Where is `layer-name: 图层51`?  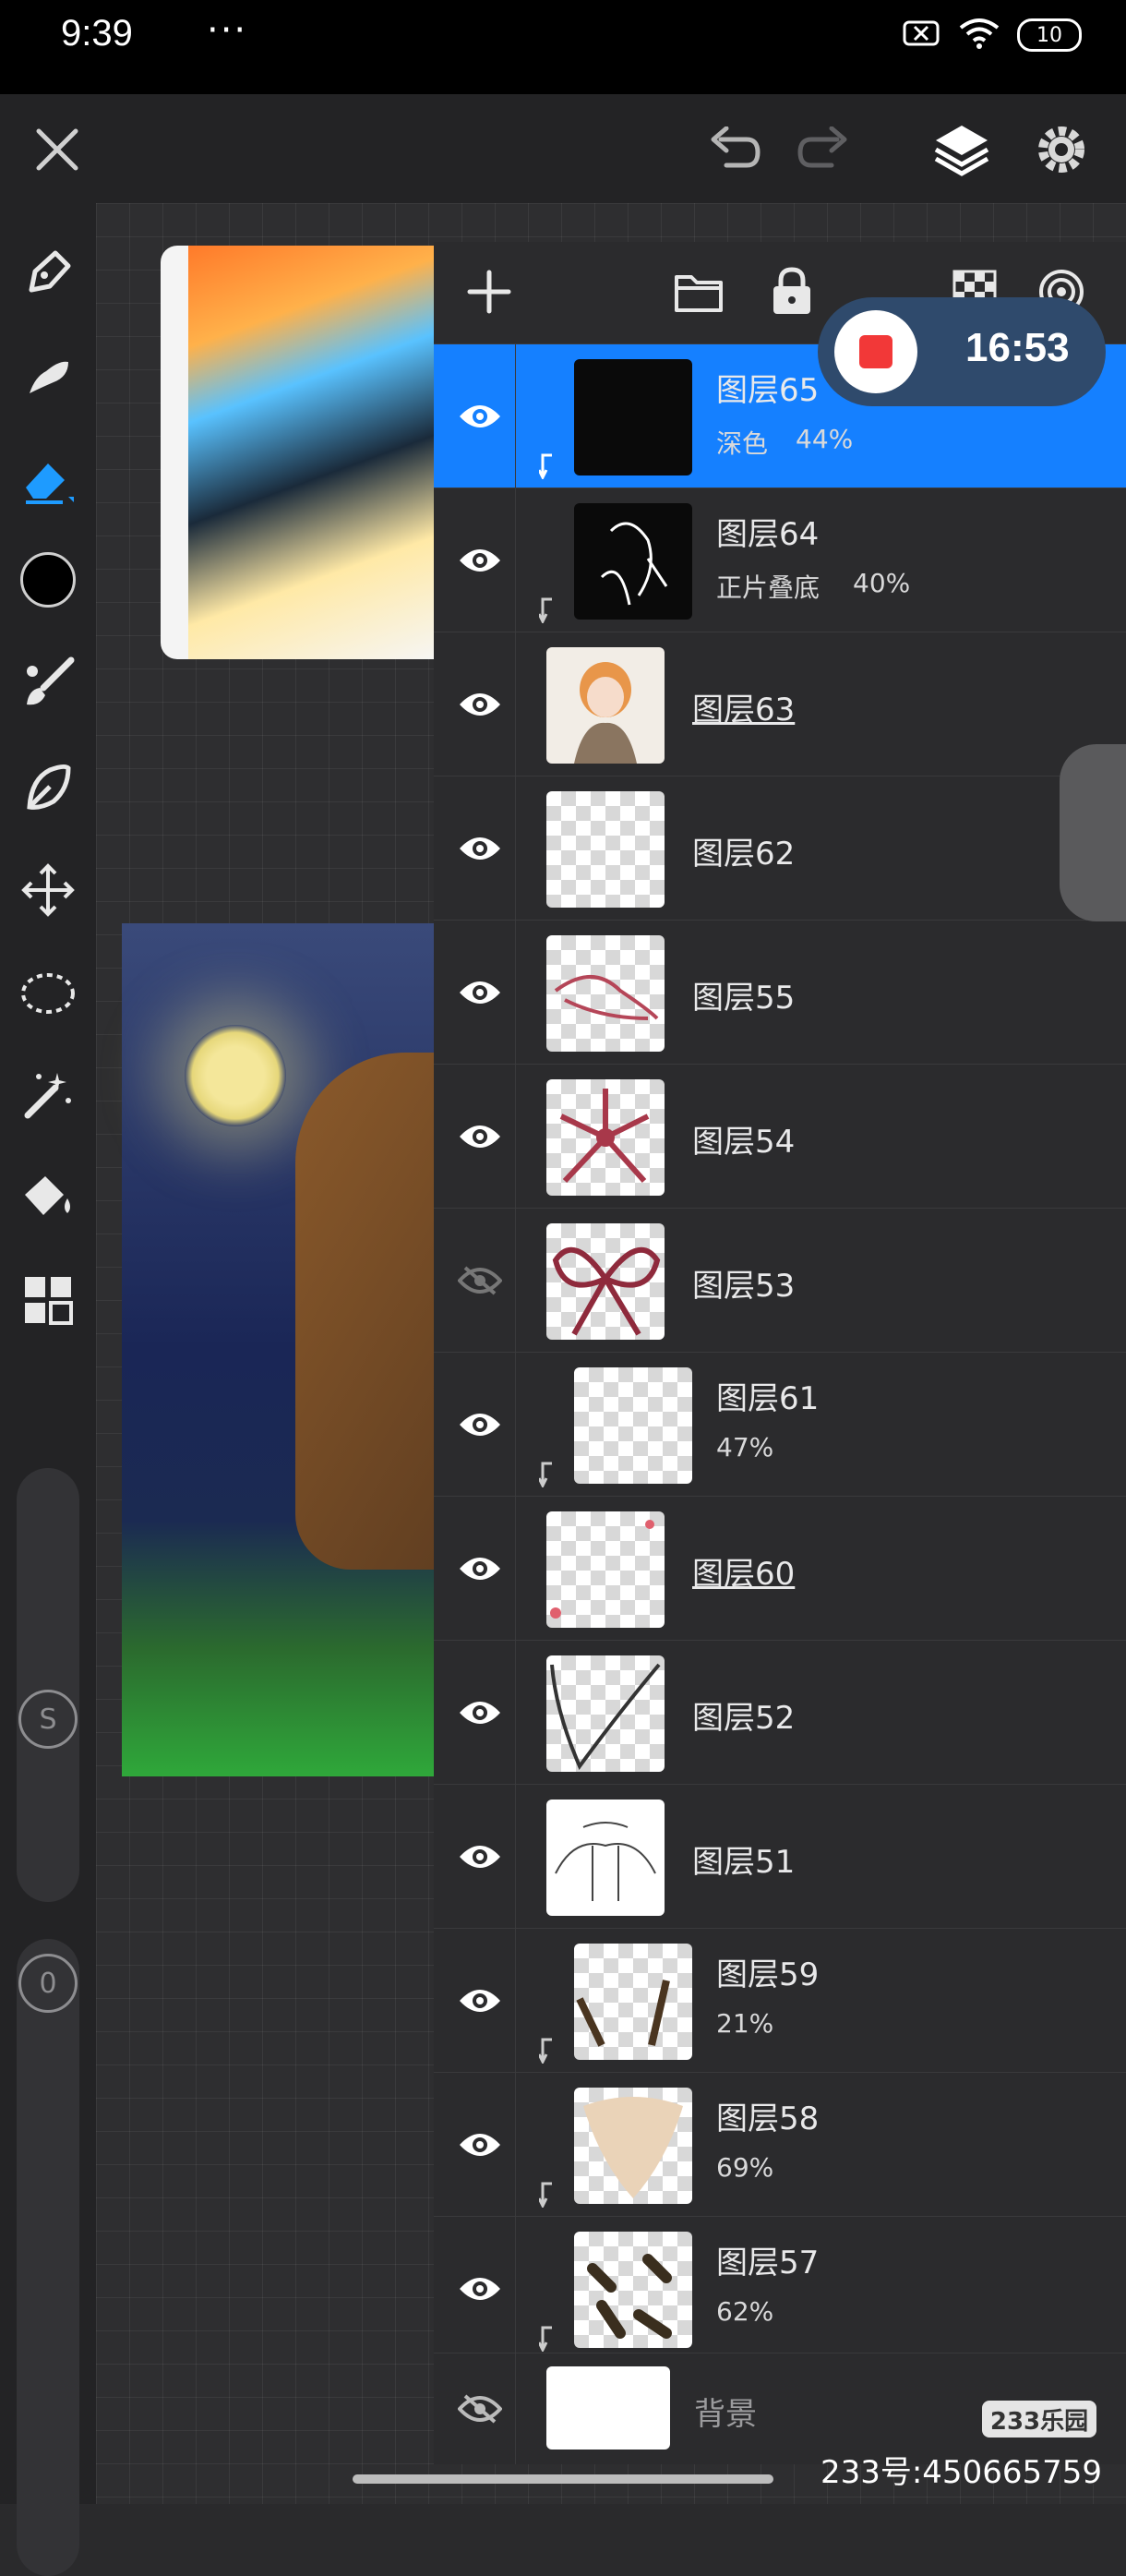 layer-name: 图层51 is located at coordinates (744, 1862).